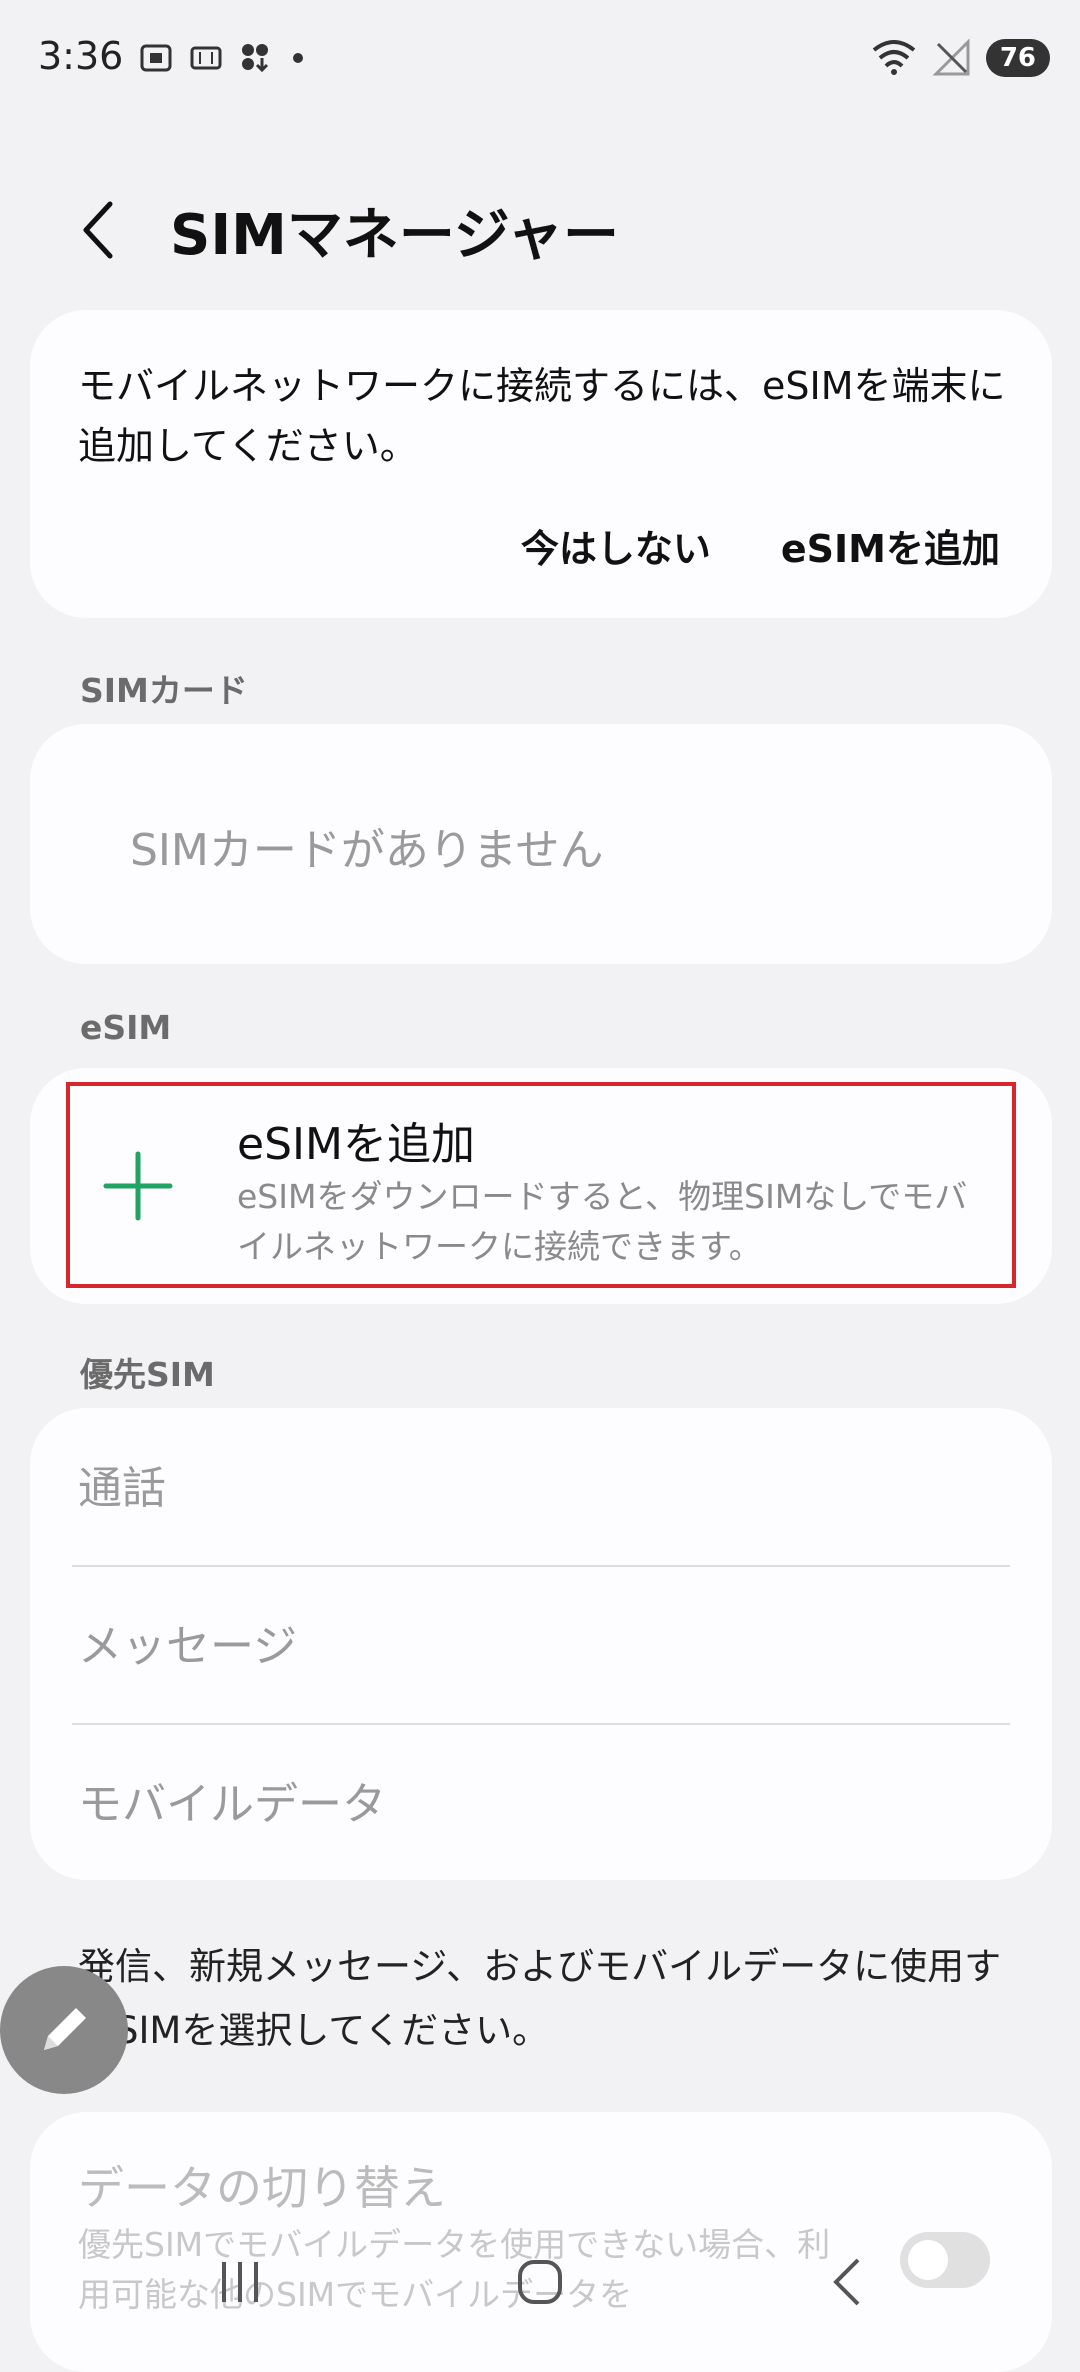 Image resolution: width=1080 pixels, height=2372 pixels. I want to click on notification-icons, so click(223, 58).